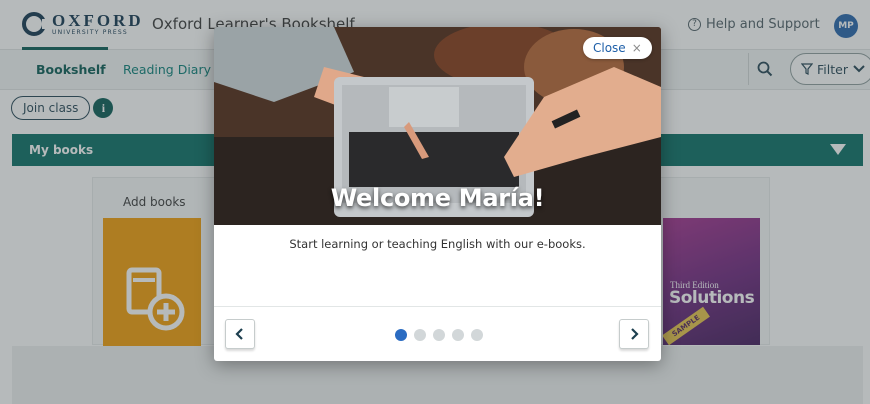  Describe the element at coordinates (437, 198) in the screenshot. I see `welcome-heading: Welcome María!` at that location.